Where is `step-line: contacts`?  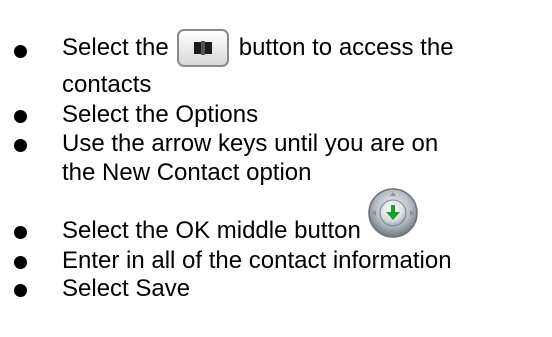 step-line: contacts is located at coordinates (106, 85).